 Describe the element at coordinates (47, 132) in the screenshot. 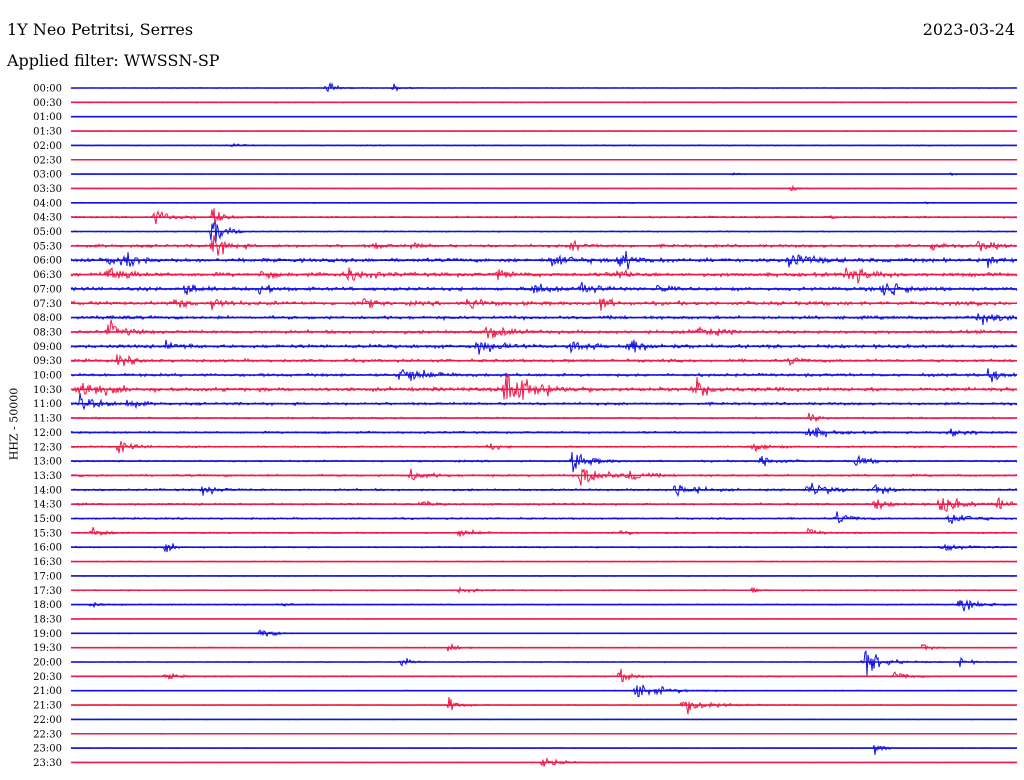

I see `time-label: 01:30` at that location.